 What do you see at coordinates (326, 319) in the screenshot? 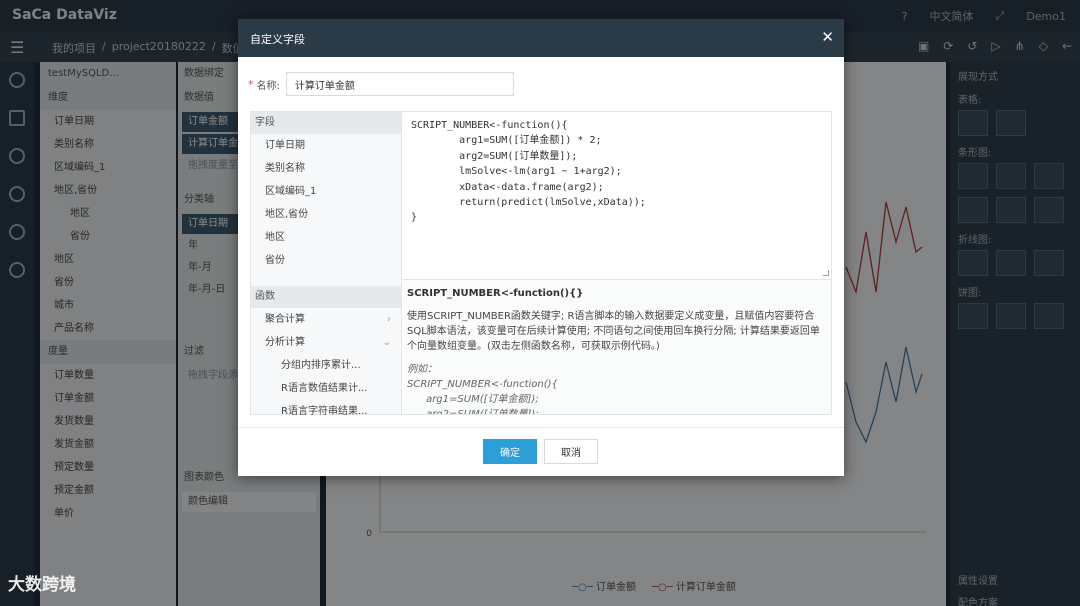
I see `function-group-aggregate: 聚合计算 ›` at bounding box center [326, 319].